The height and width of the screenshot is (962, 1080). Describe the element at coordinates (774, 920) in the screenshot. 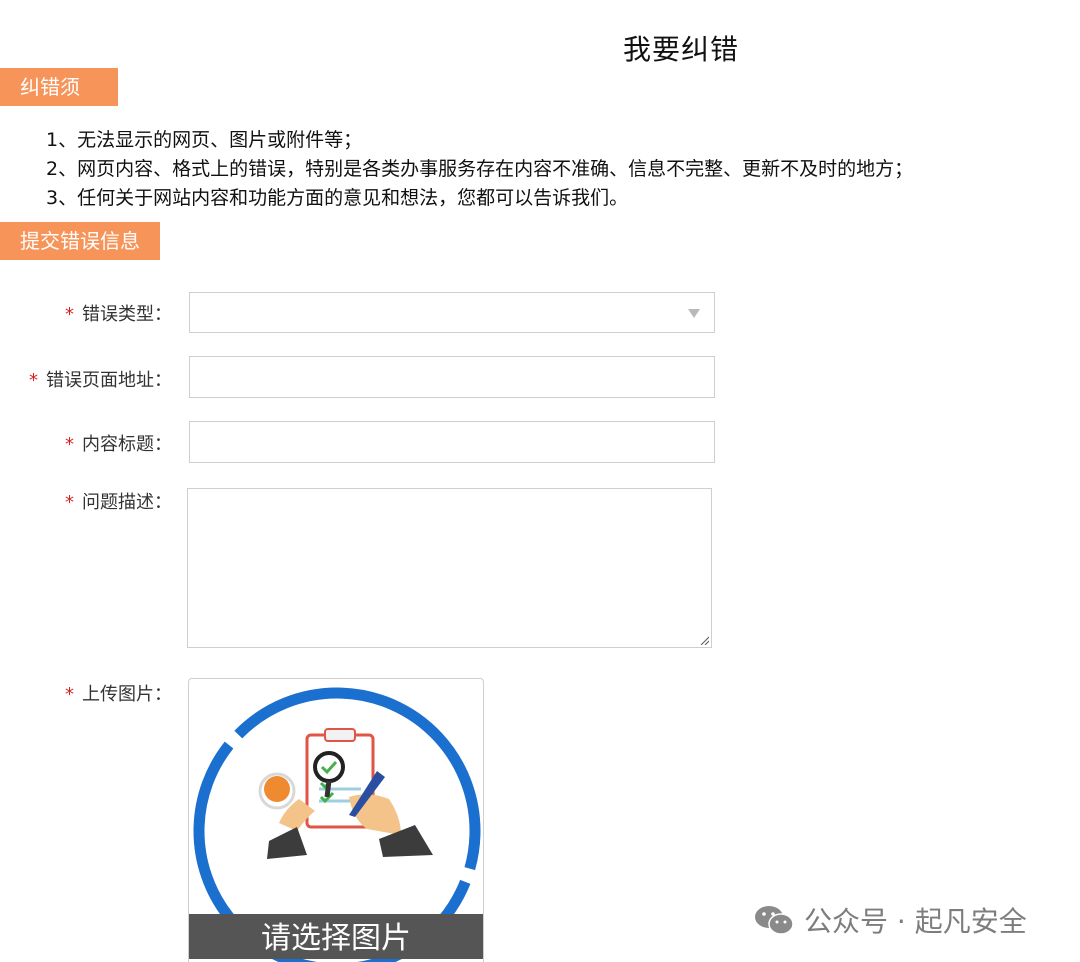

I see `wechat-icon` at that location.